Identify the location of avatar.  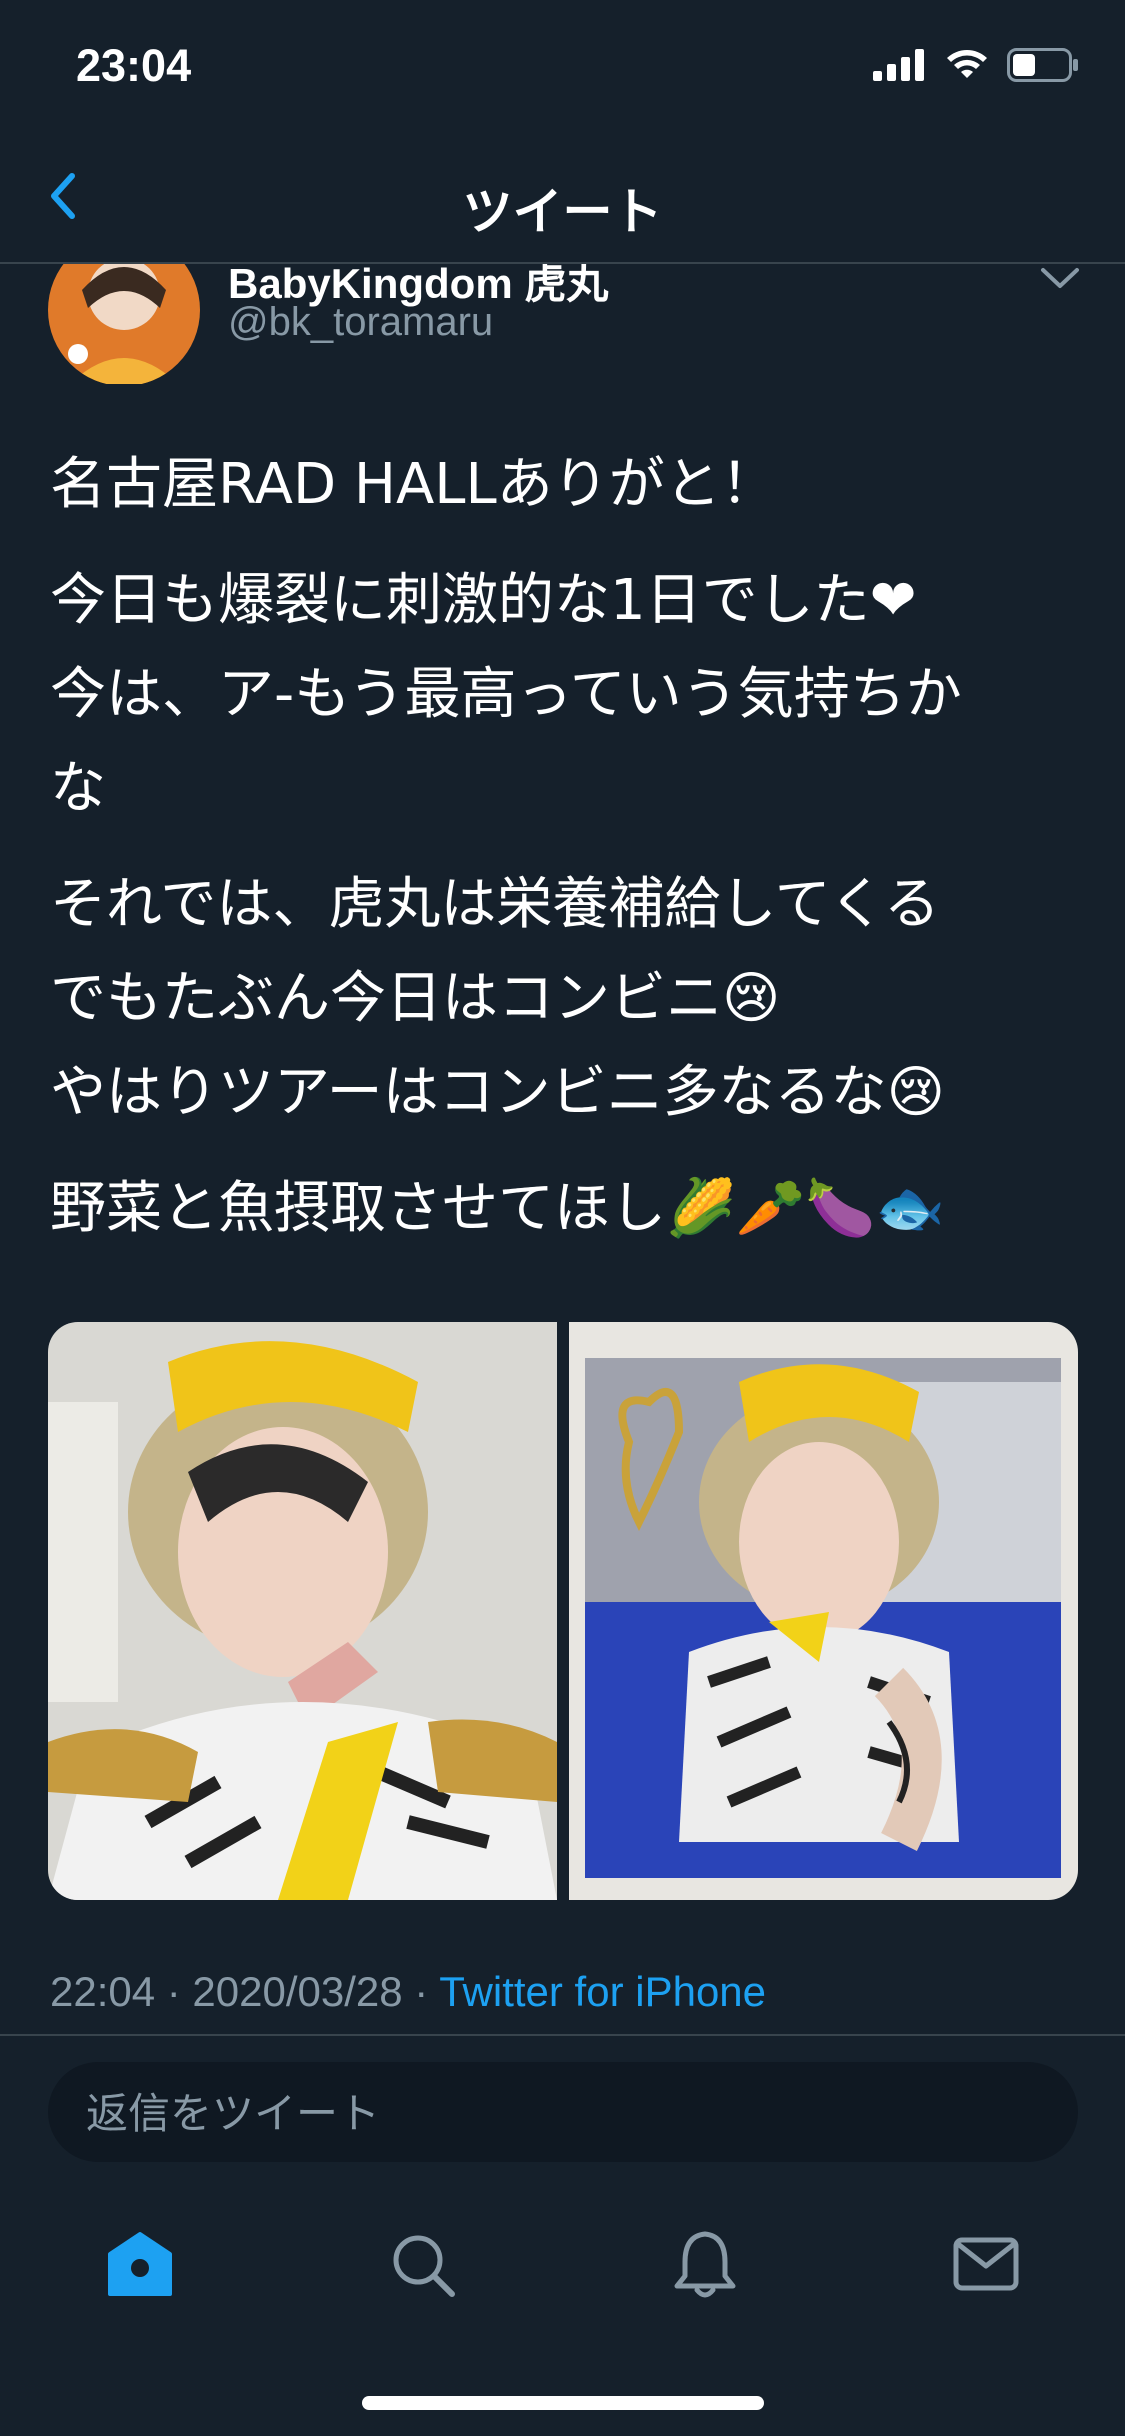
(124, 324).